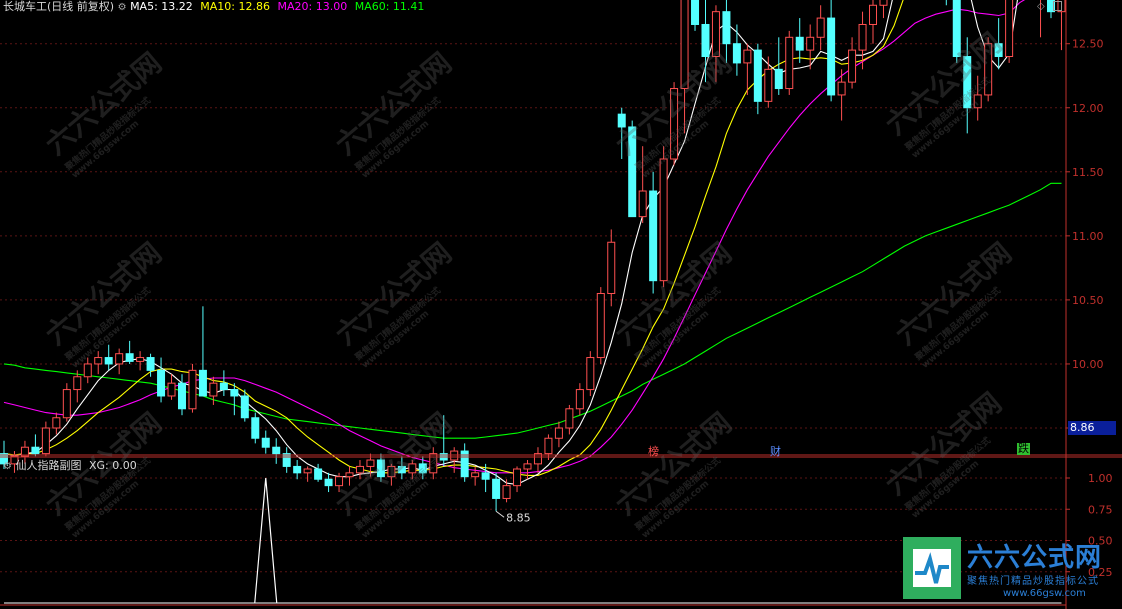 This screenshot has width=1122, height=609. Describe the element at coordinates (1023, 449) in the screenshot. I see `marker-die: 跌` at that location.